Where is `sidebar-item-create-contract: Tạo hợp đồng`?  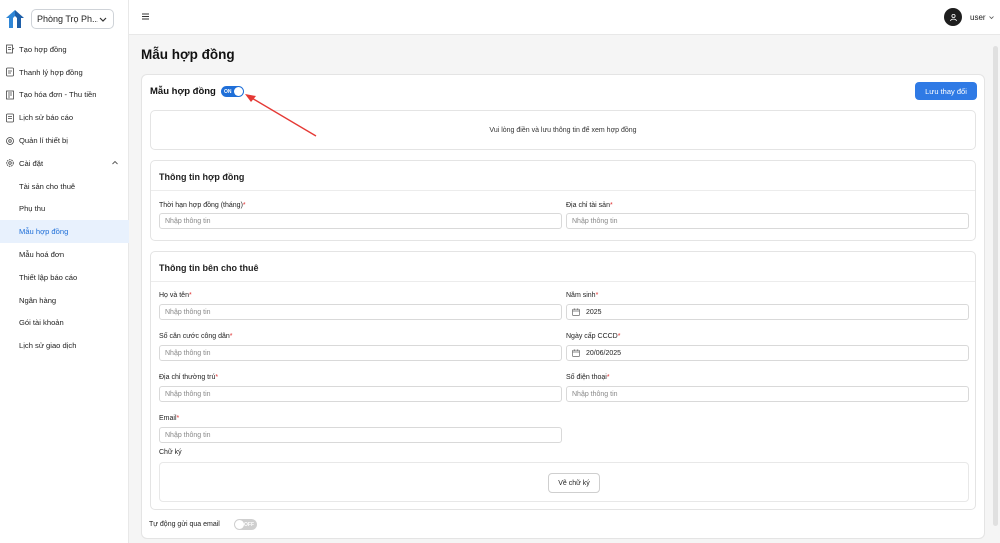 sidebar-item-create-contract: Tạo hợp đồng is located at coordinates (64, 49).